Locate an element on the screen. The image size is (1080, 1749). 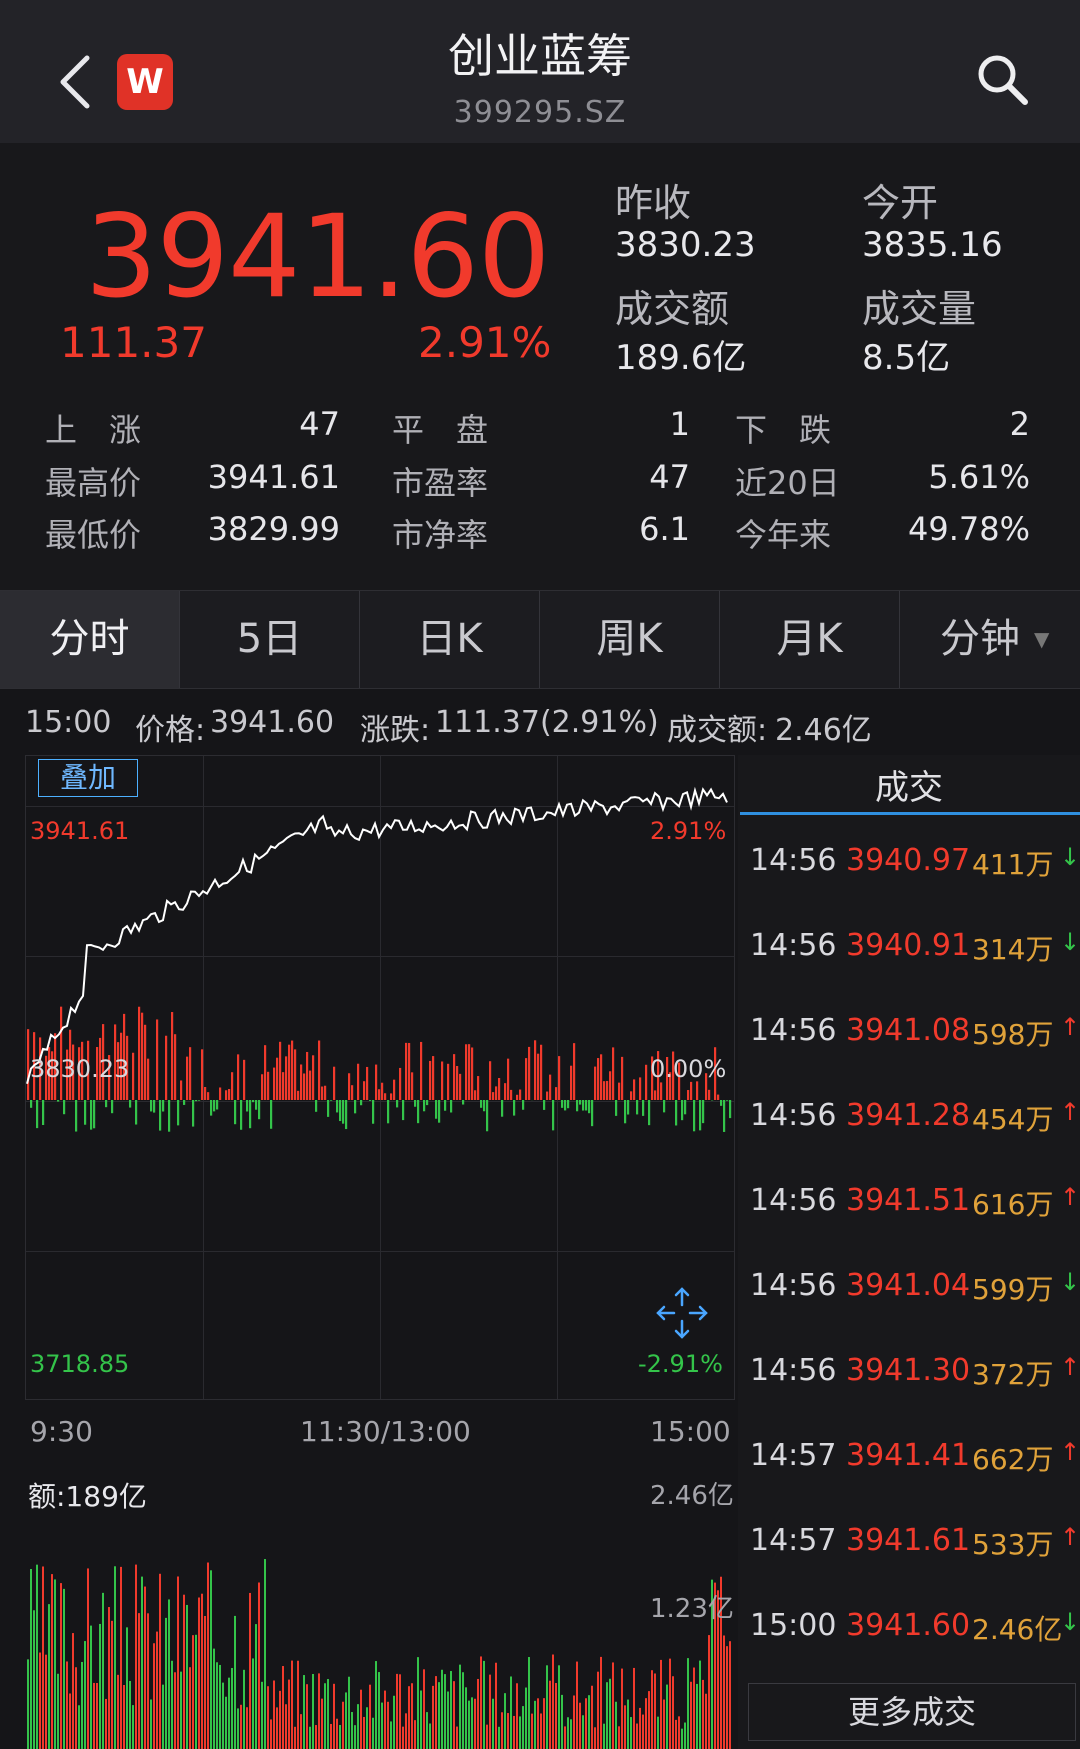
tab-5day: 5日 is located at coordinates (270, 639).